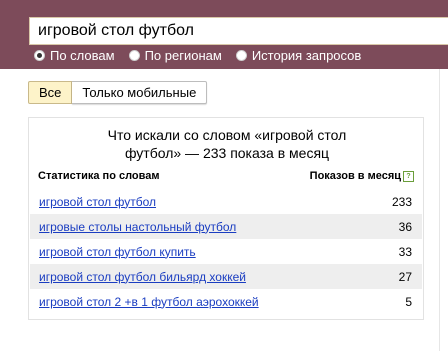  Describe the element at coordinates (227, 135) in the screenshot. I see `panel-title-line1: Что искали со словом «игровой стол` at that location.